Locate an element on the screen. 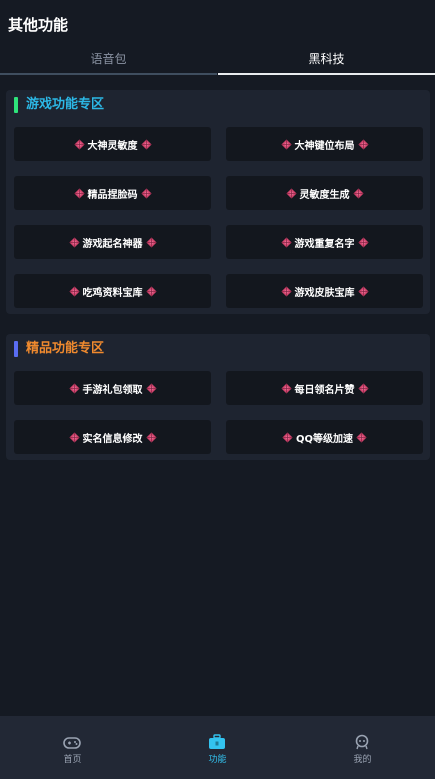 Image resolution: width=435 pixels, height=779 pixels. feature-button-label: QQ等级加速 is located at coordinates (324, 439).